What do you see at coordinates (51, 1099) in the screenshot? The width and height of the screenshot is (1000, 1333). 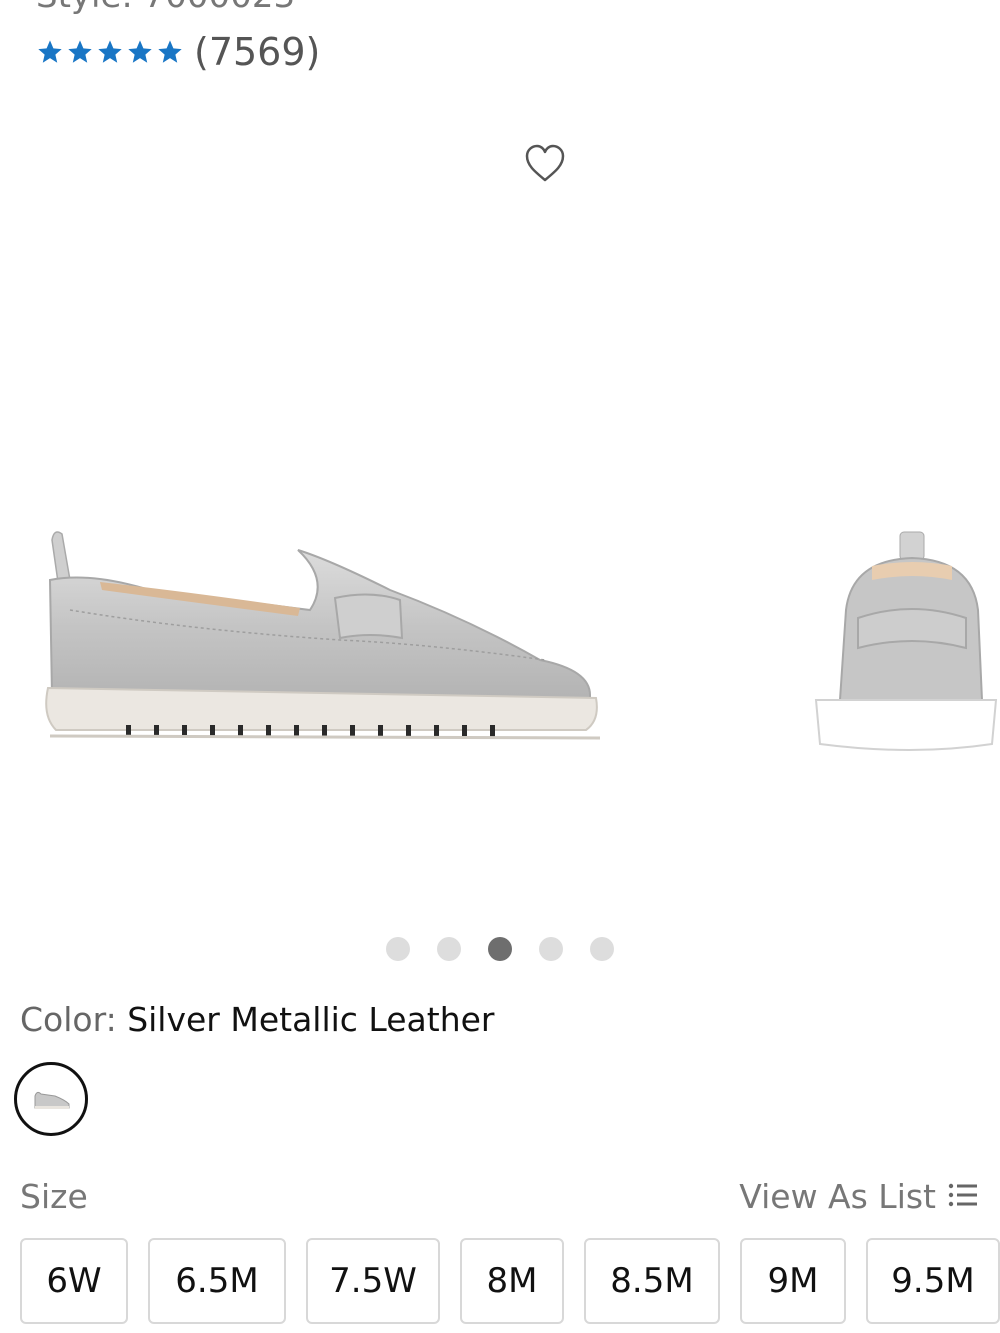 I see `color-swatch-selected` at bounding box center [51, 1099].